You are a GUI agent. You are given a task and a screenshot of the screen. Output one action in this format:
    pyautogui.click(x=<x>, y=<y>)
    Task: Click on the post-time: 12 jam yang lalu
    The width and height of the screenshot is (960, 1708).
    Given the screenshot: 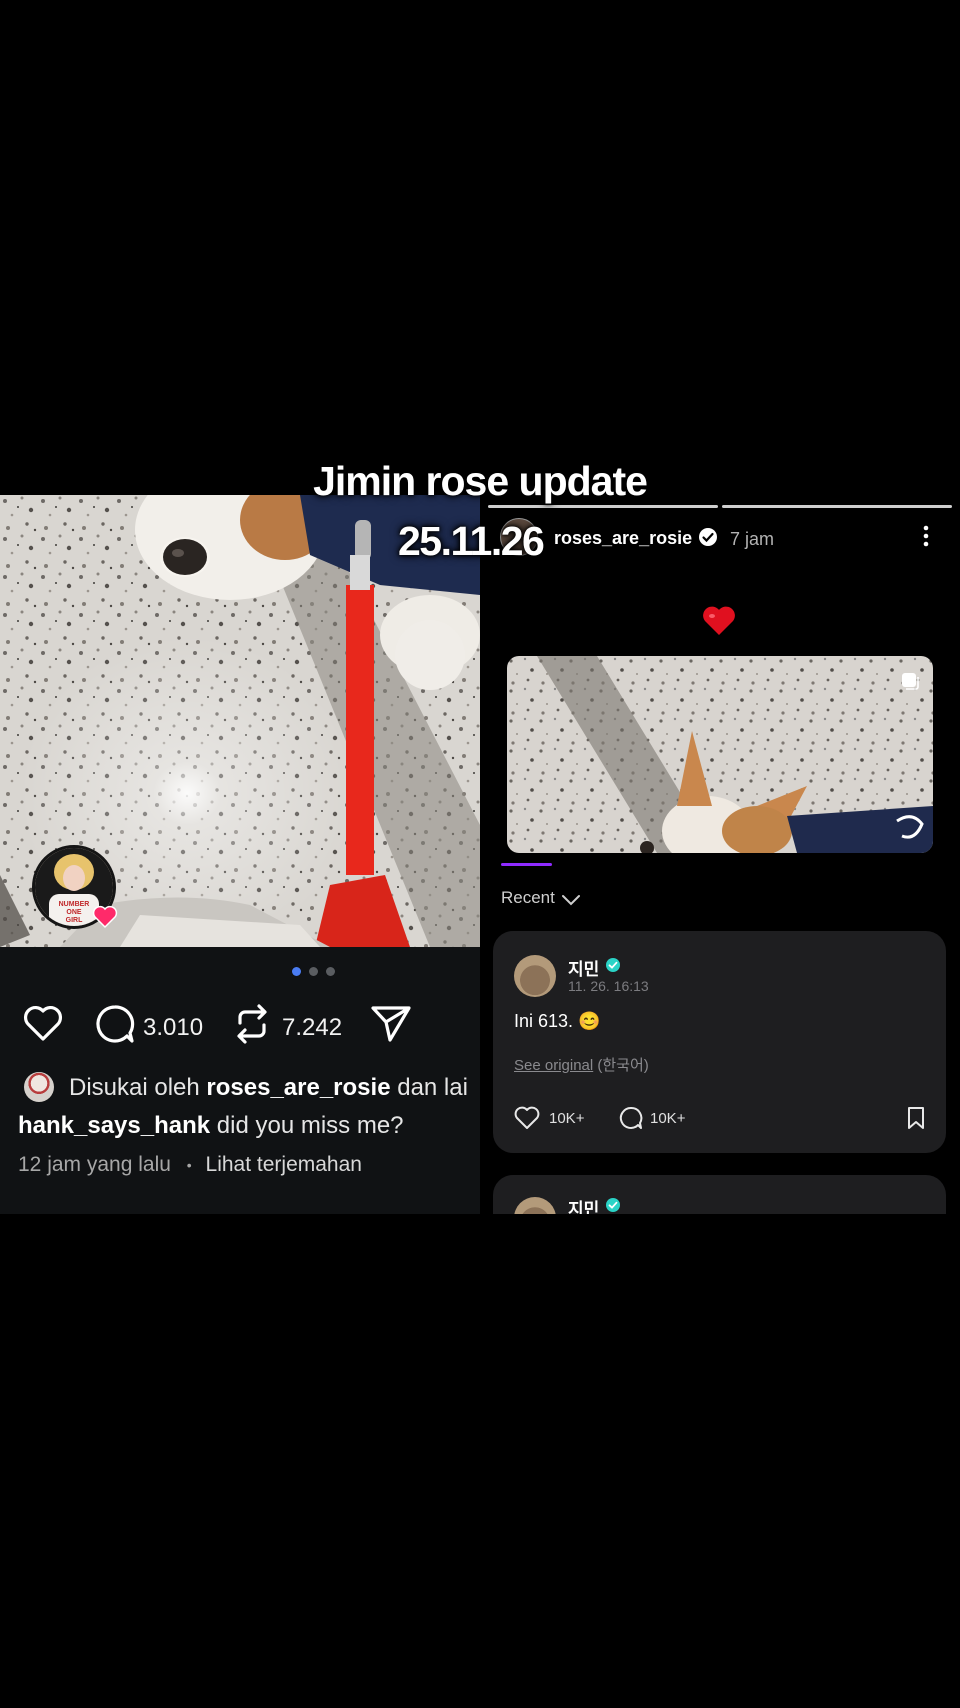 What is the action you would take?
    pyautogui.click(x=94, y=1164)
    